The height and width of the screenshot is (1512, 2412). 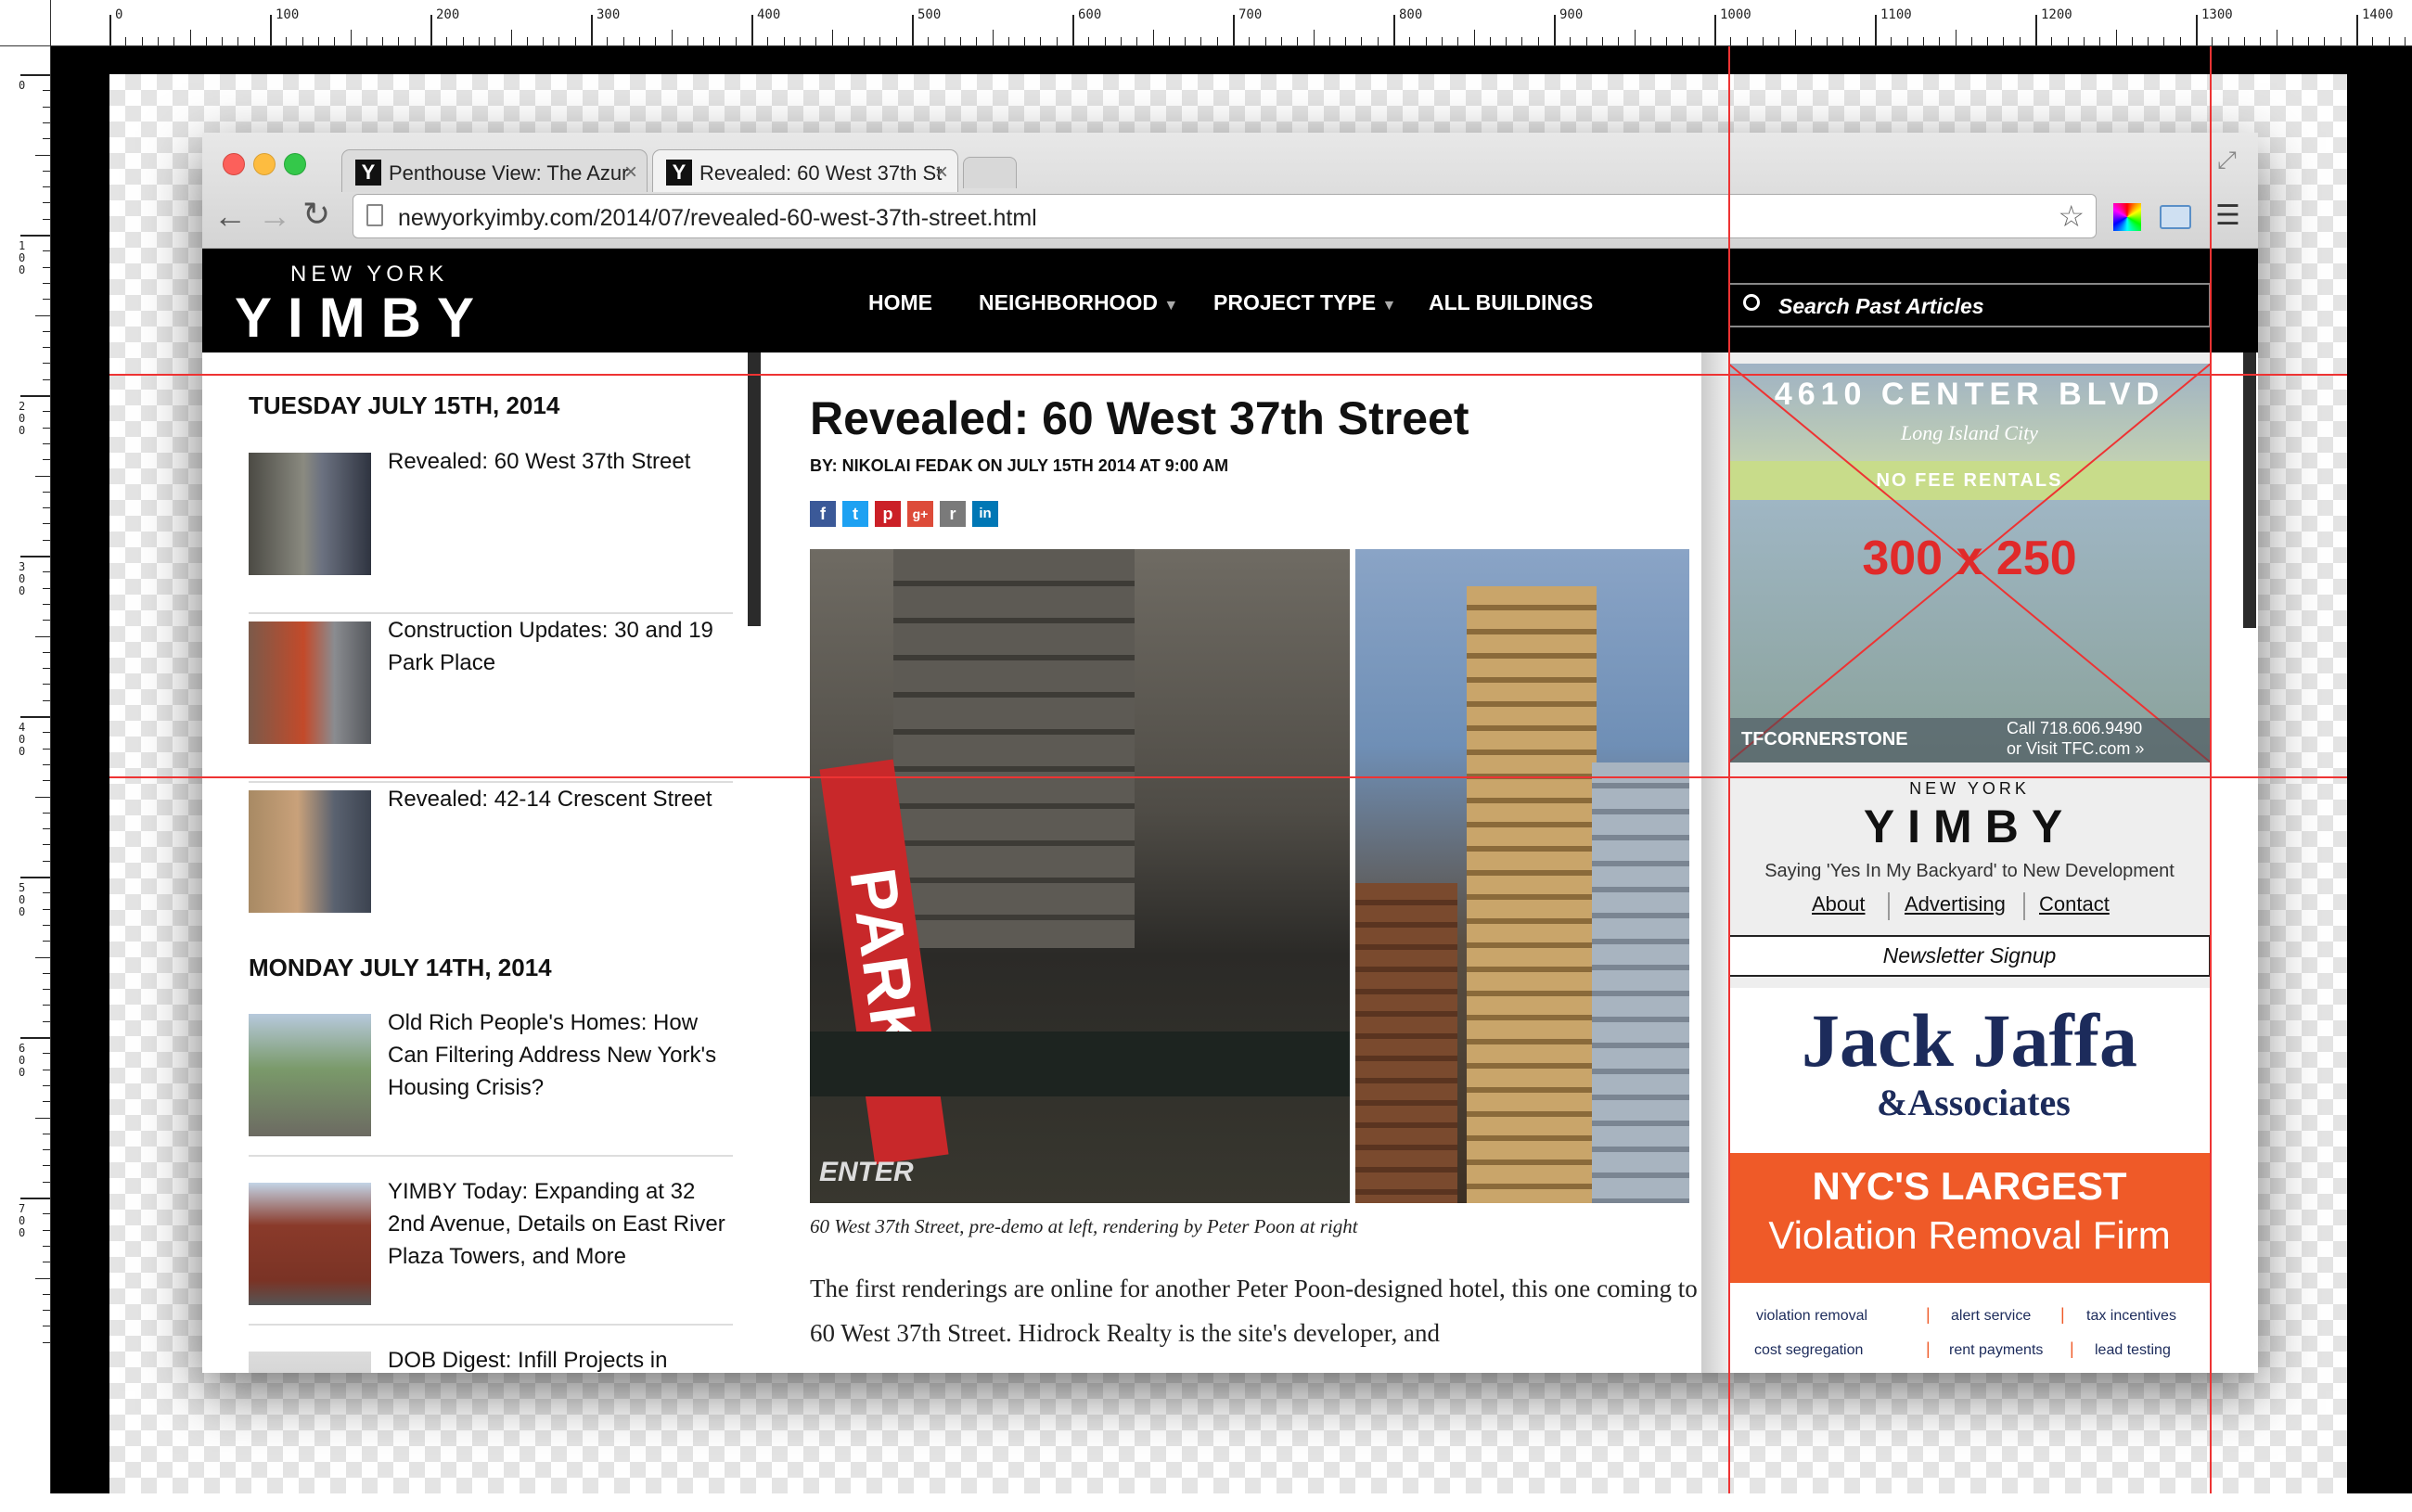 I want to click on tab-penthouse-view: Y Penthouse View: The Azur ×, so click(x=494, y=170).